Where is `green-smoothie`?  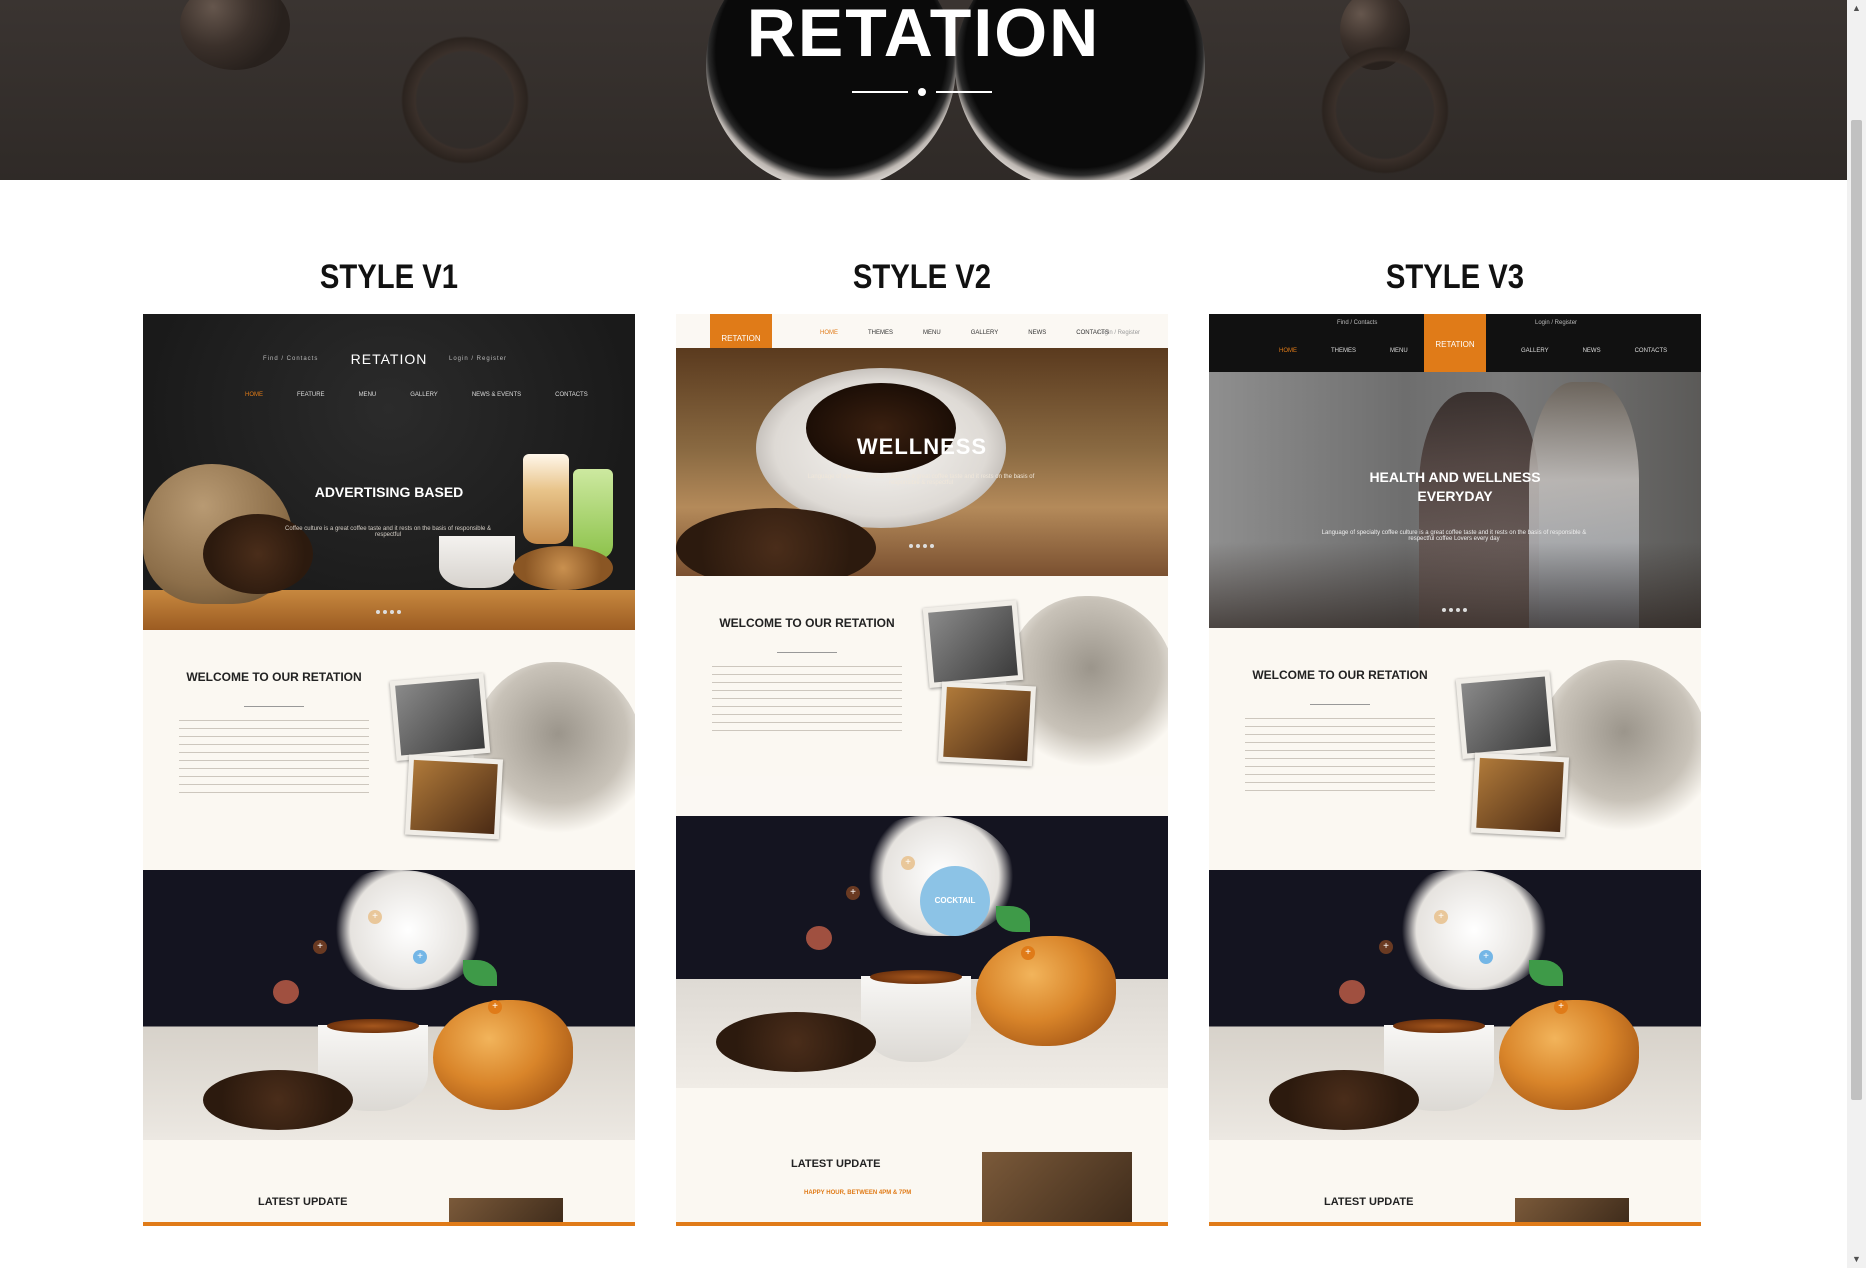
green-smoothie is located at coordinates (593, 514).